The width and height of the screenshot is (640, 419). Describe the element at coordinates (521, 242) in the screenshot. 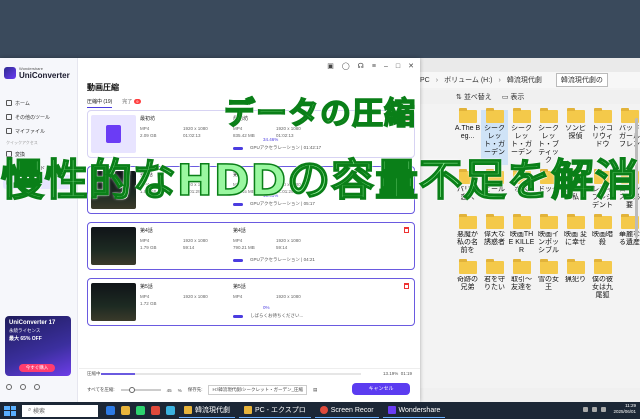

I see `folder-label: 映画THE KILLER` at that location.